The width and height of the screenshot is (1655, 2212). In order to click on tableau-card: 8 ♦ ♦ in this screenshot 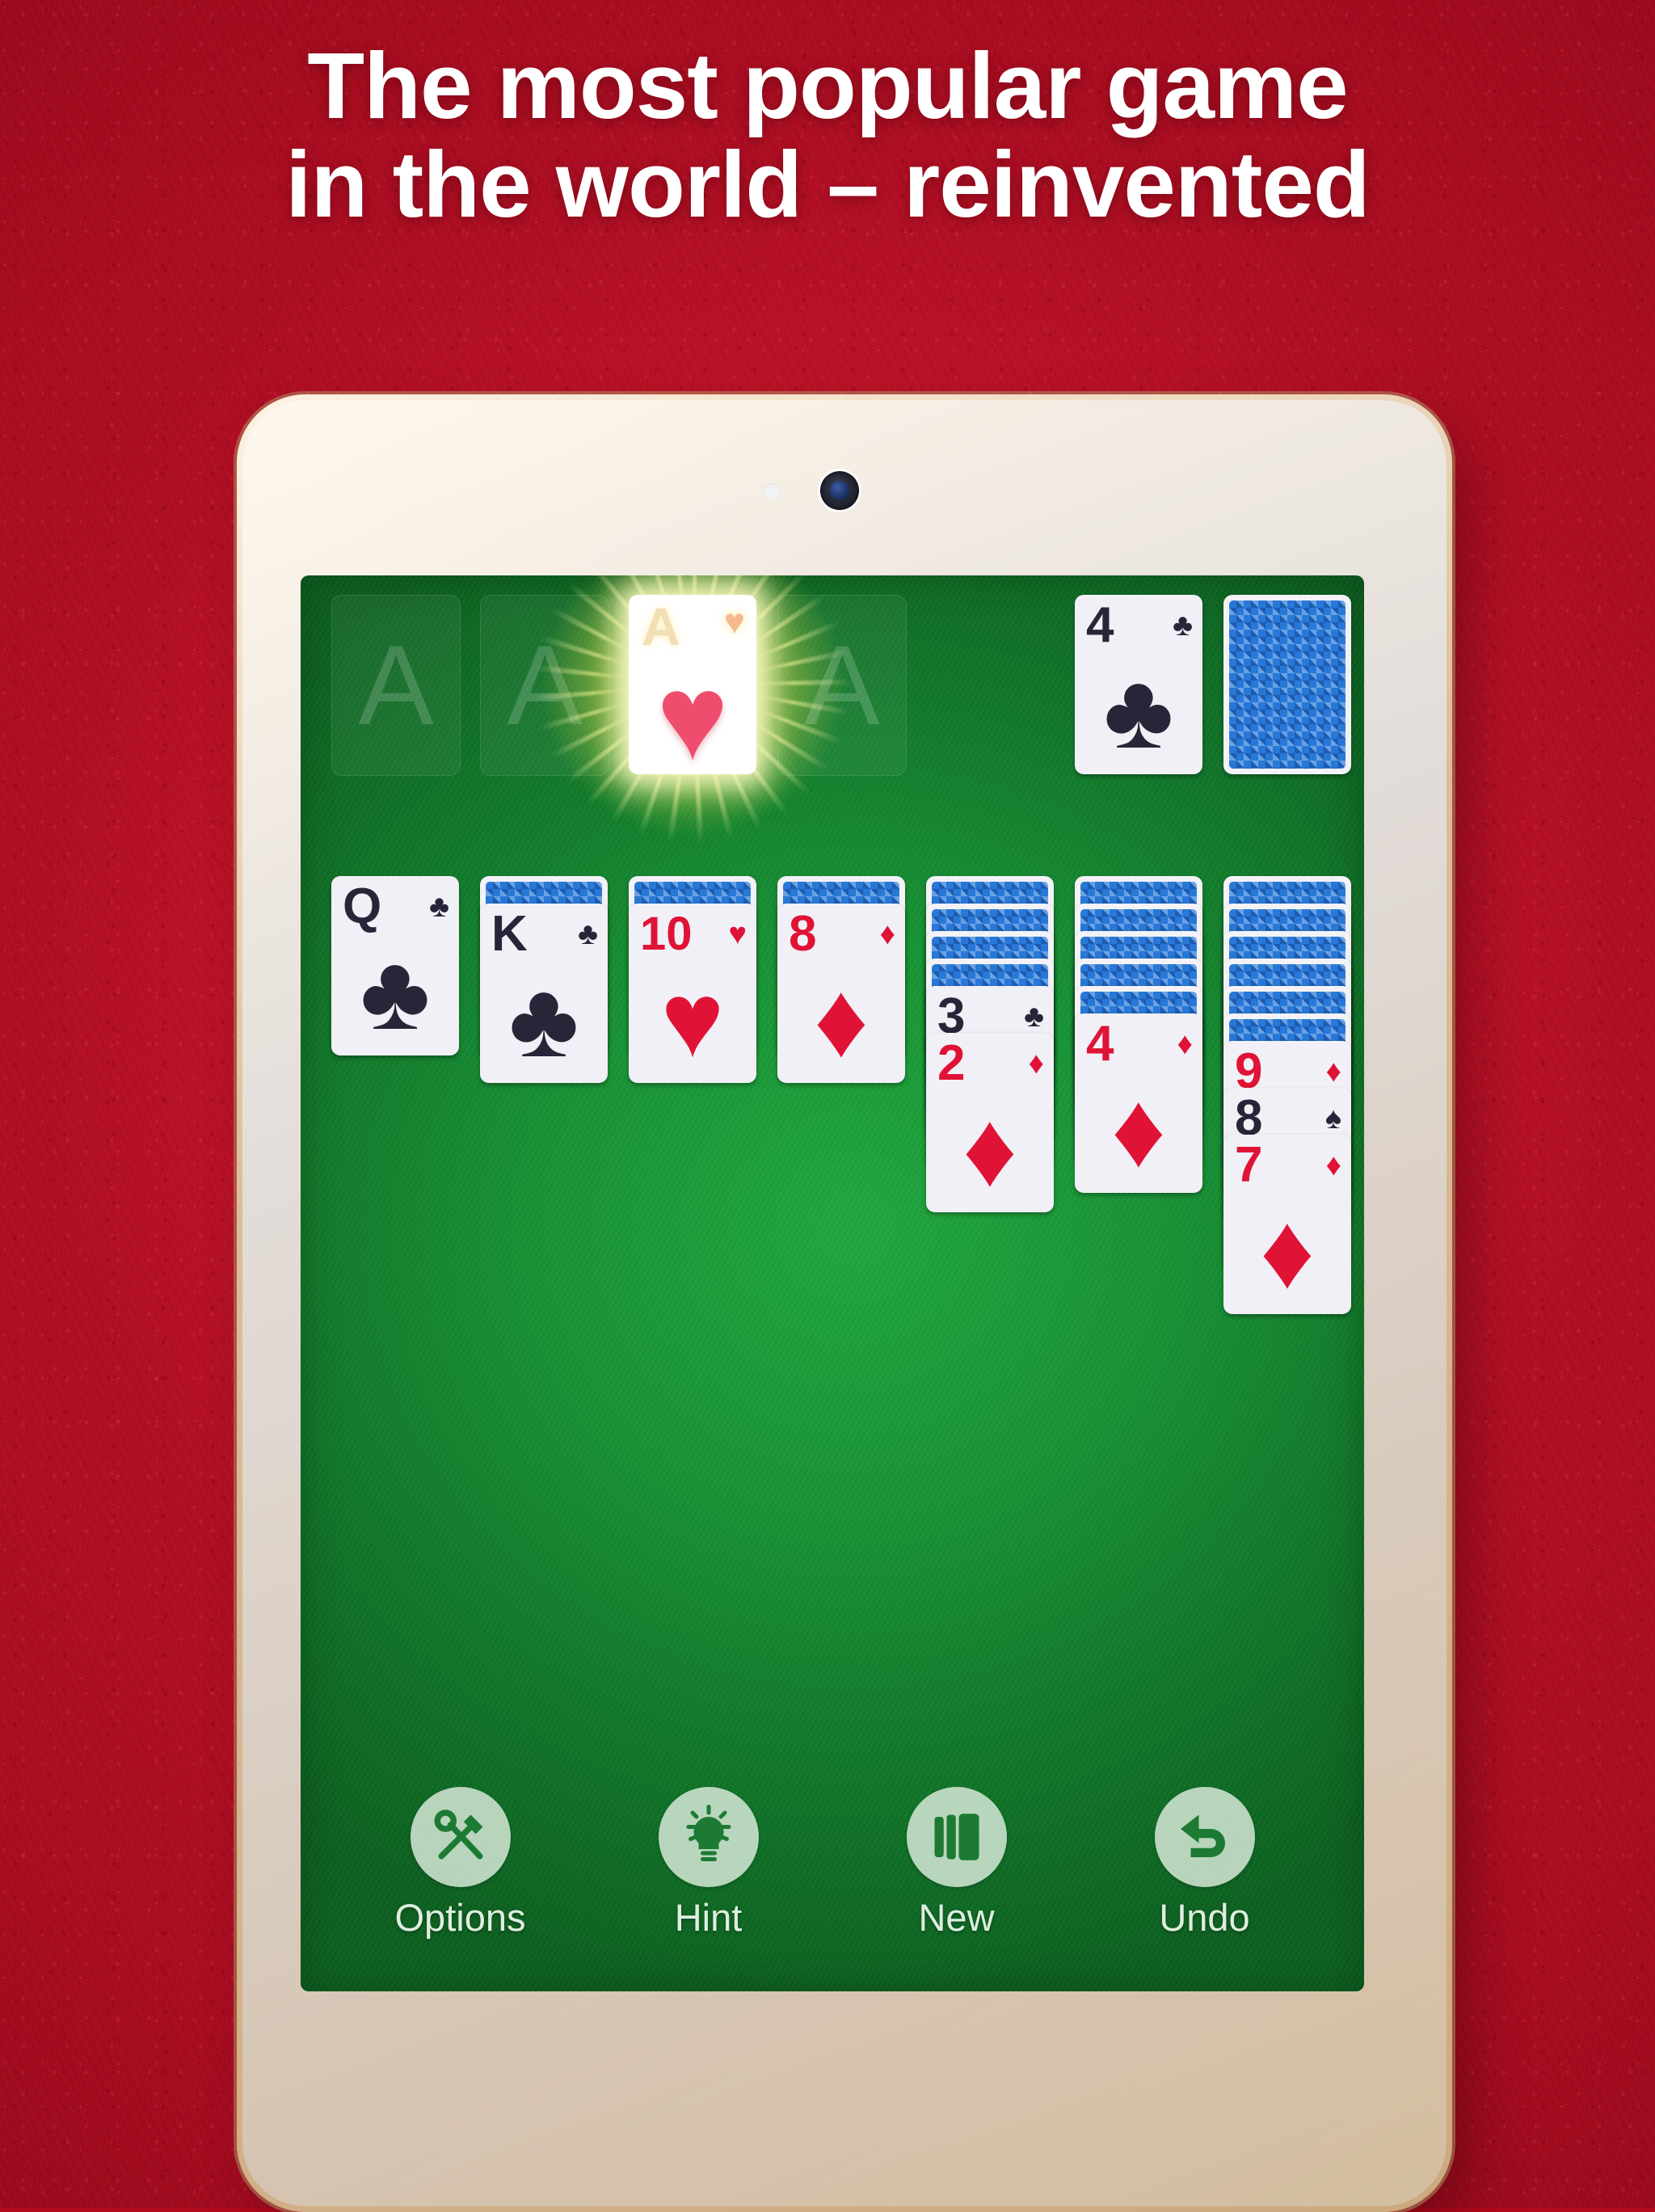, I will do `click(841, 993)`.